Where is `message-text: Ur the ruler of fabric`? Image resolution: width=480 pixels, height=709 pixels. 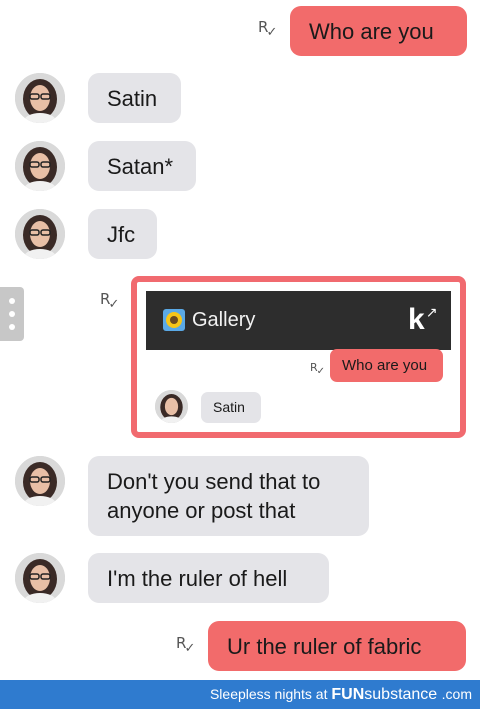
message-text: Ur the ruler of fabric is located at coordinates (324, 646).